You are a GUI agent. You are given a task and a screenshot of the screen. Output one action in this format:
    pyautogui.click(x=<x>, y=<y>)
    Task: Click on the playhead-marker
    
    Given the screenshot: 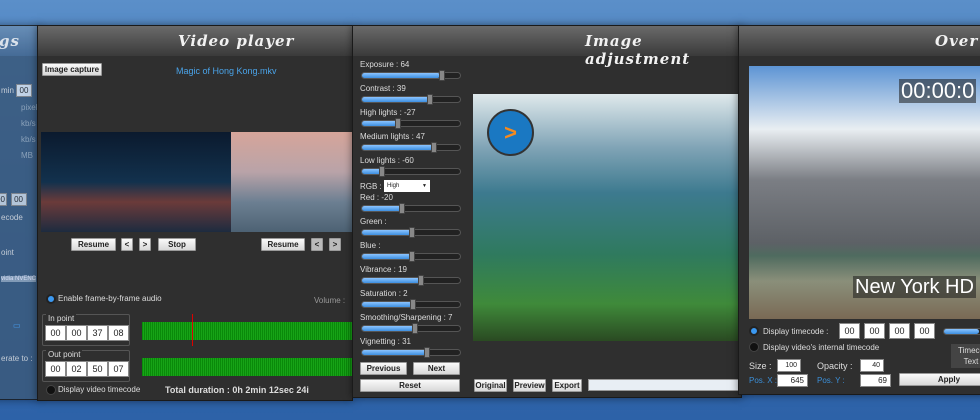 What is the action you would take?
    pyautogui.click(x=192, y=330)
    